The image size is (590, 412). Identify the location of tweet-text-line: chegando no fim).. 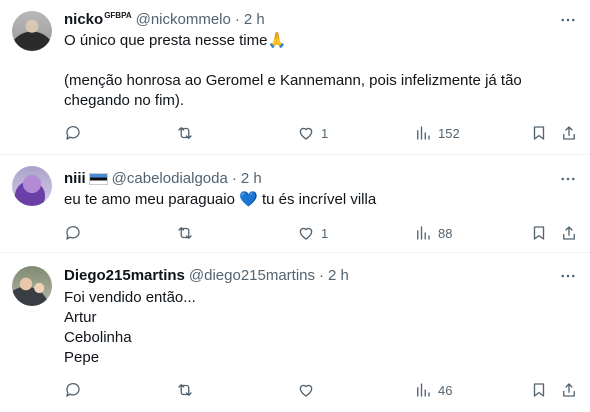
(124, 100).